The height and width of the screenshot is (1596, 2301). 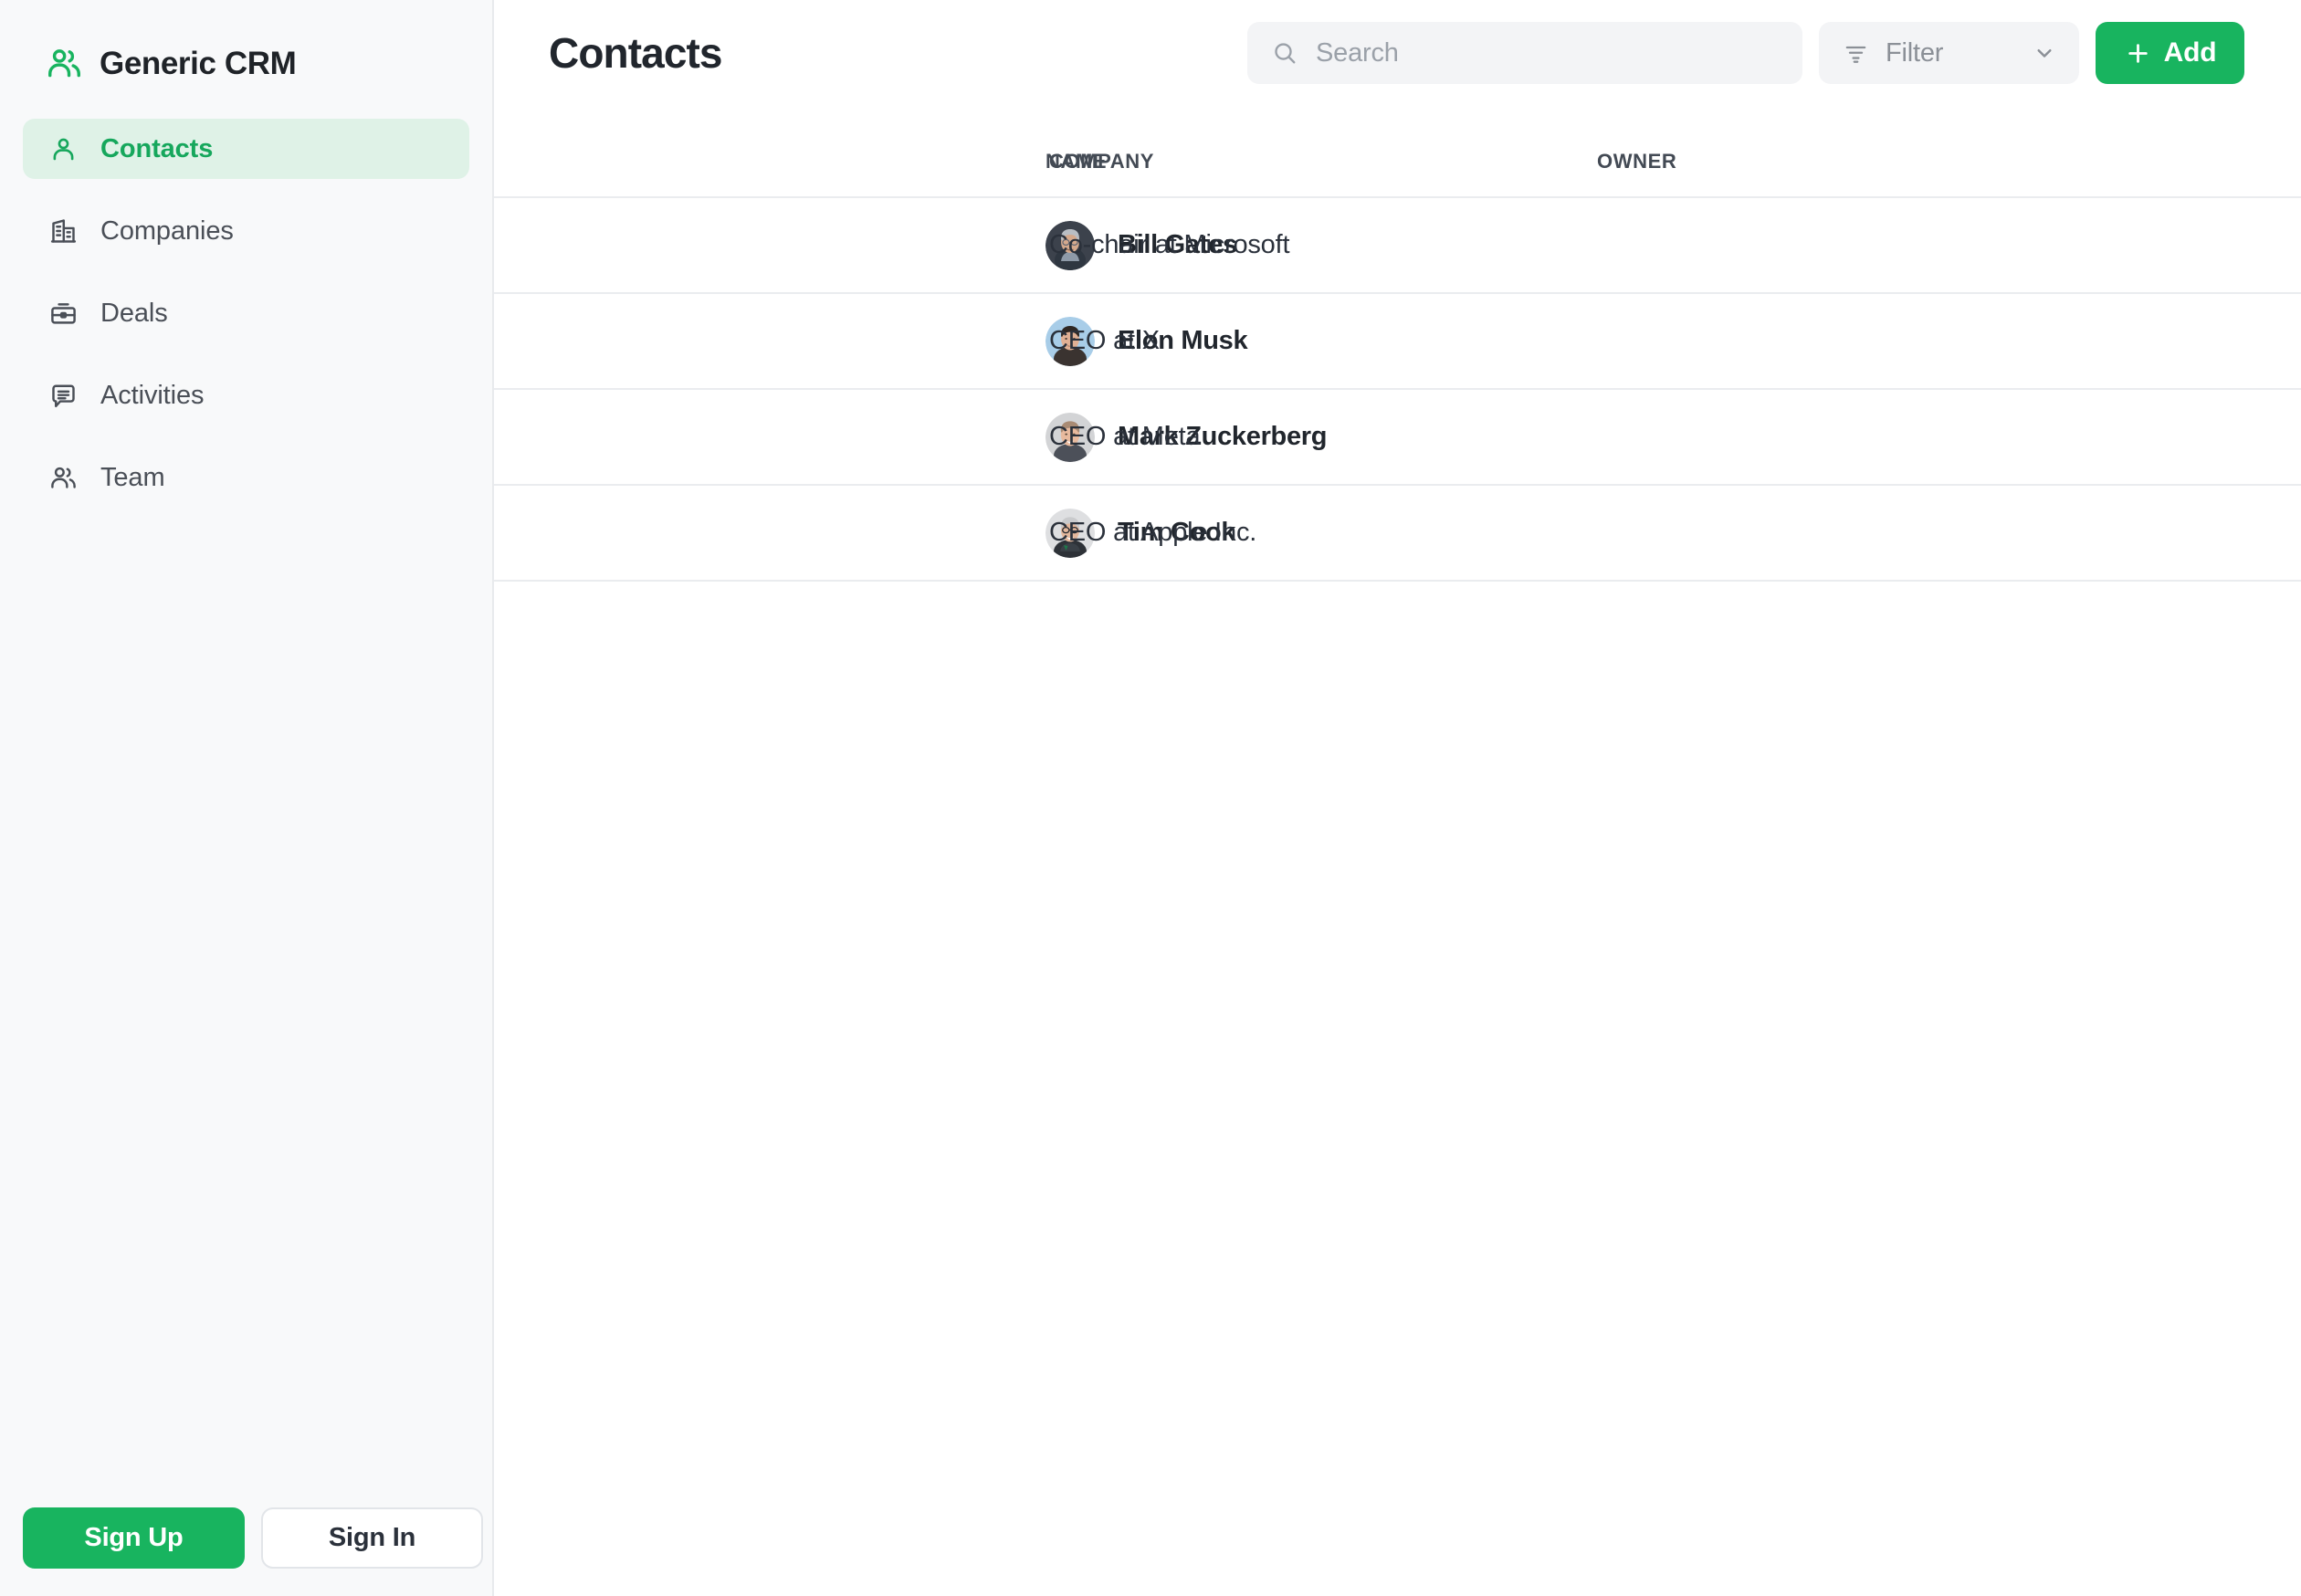 I want to click on plus-icon, so click(x=2138, y=53).